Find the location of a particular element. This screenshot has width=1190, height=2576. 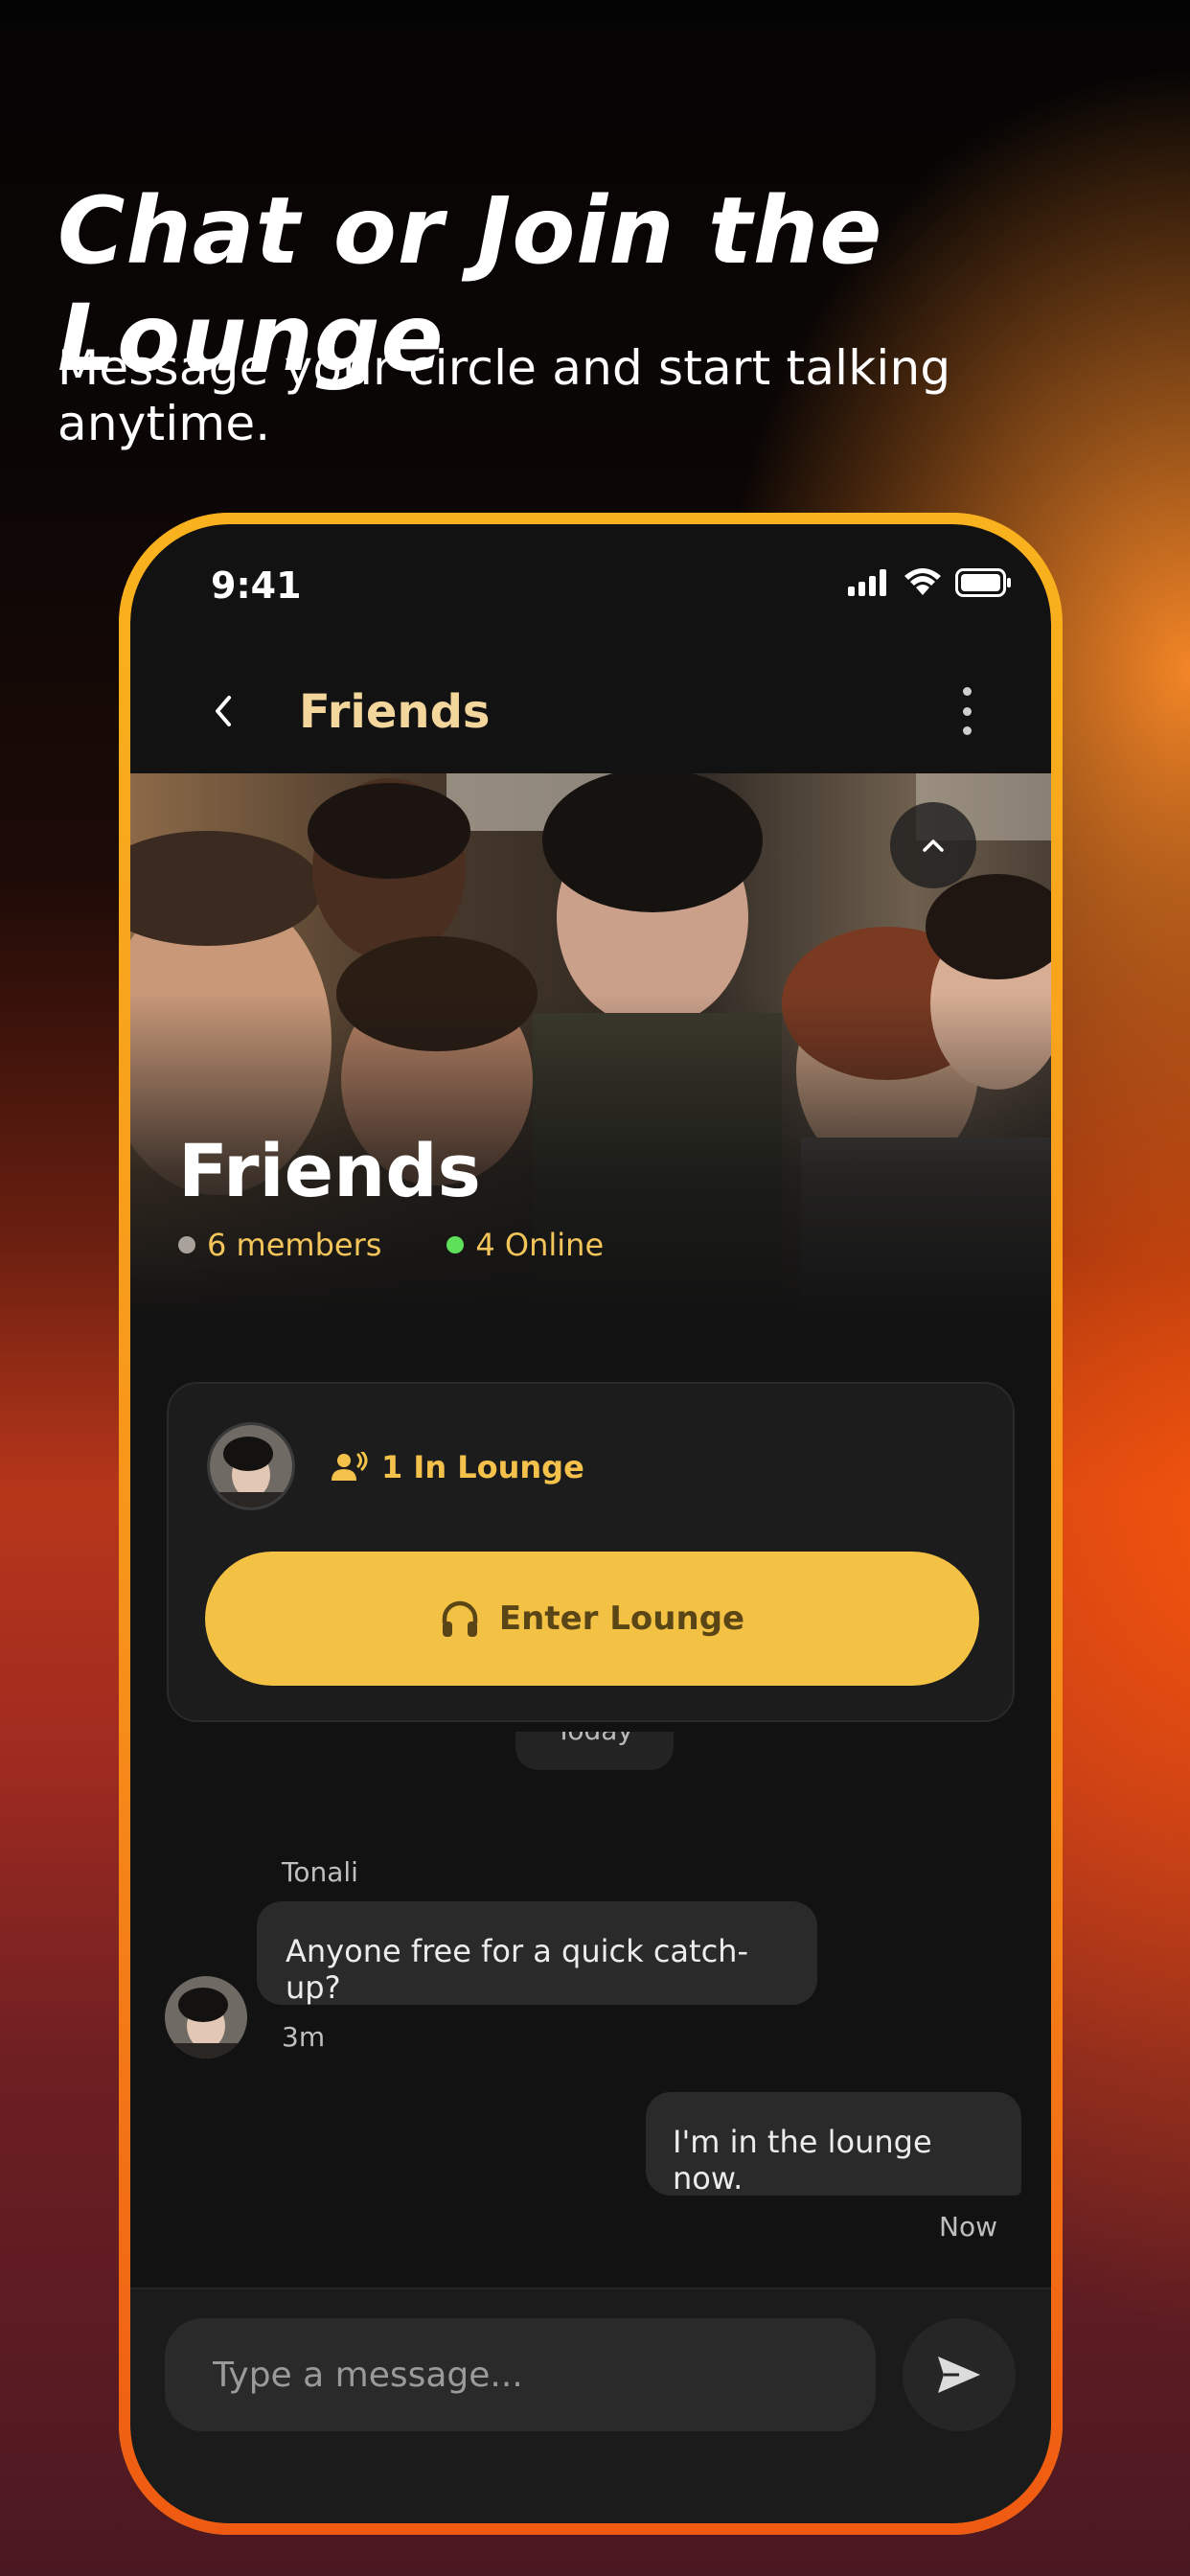

enter-lounge-label: Enter Lounge is located at coordinates (622, 1618).